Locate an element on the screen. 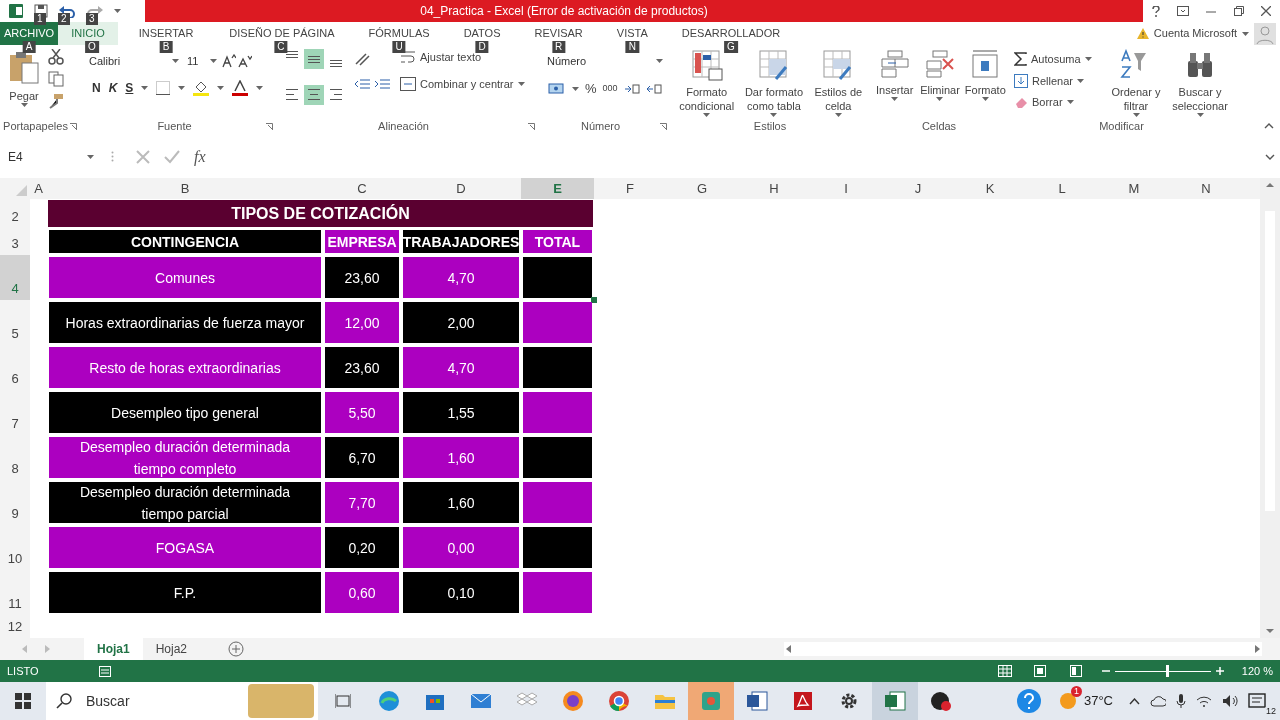 The width and height of the screenshot is (1280, 720). ribbon-button: Autosuma is located at coordinates (1058, 59).